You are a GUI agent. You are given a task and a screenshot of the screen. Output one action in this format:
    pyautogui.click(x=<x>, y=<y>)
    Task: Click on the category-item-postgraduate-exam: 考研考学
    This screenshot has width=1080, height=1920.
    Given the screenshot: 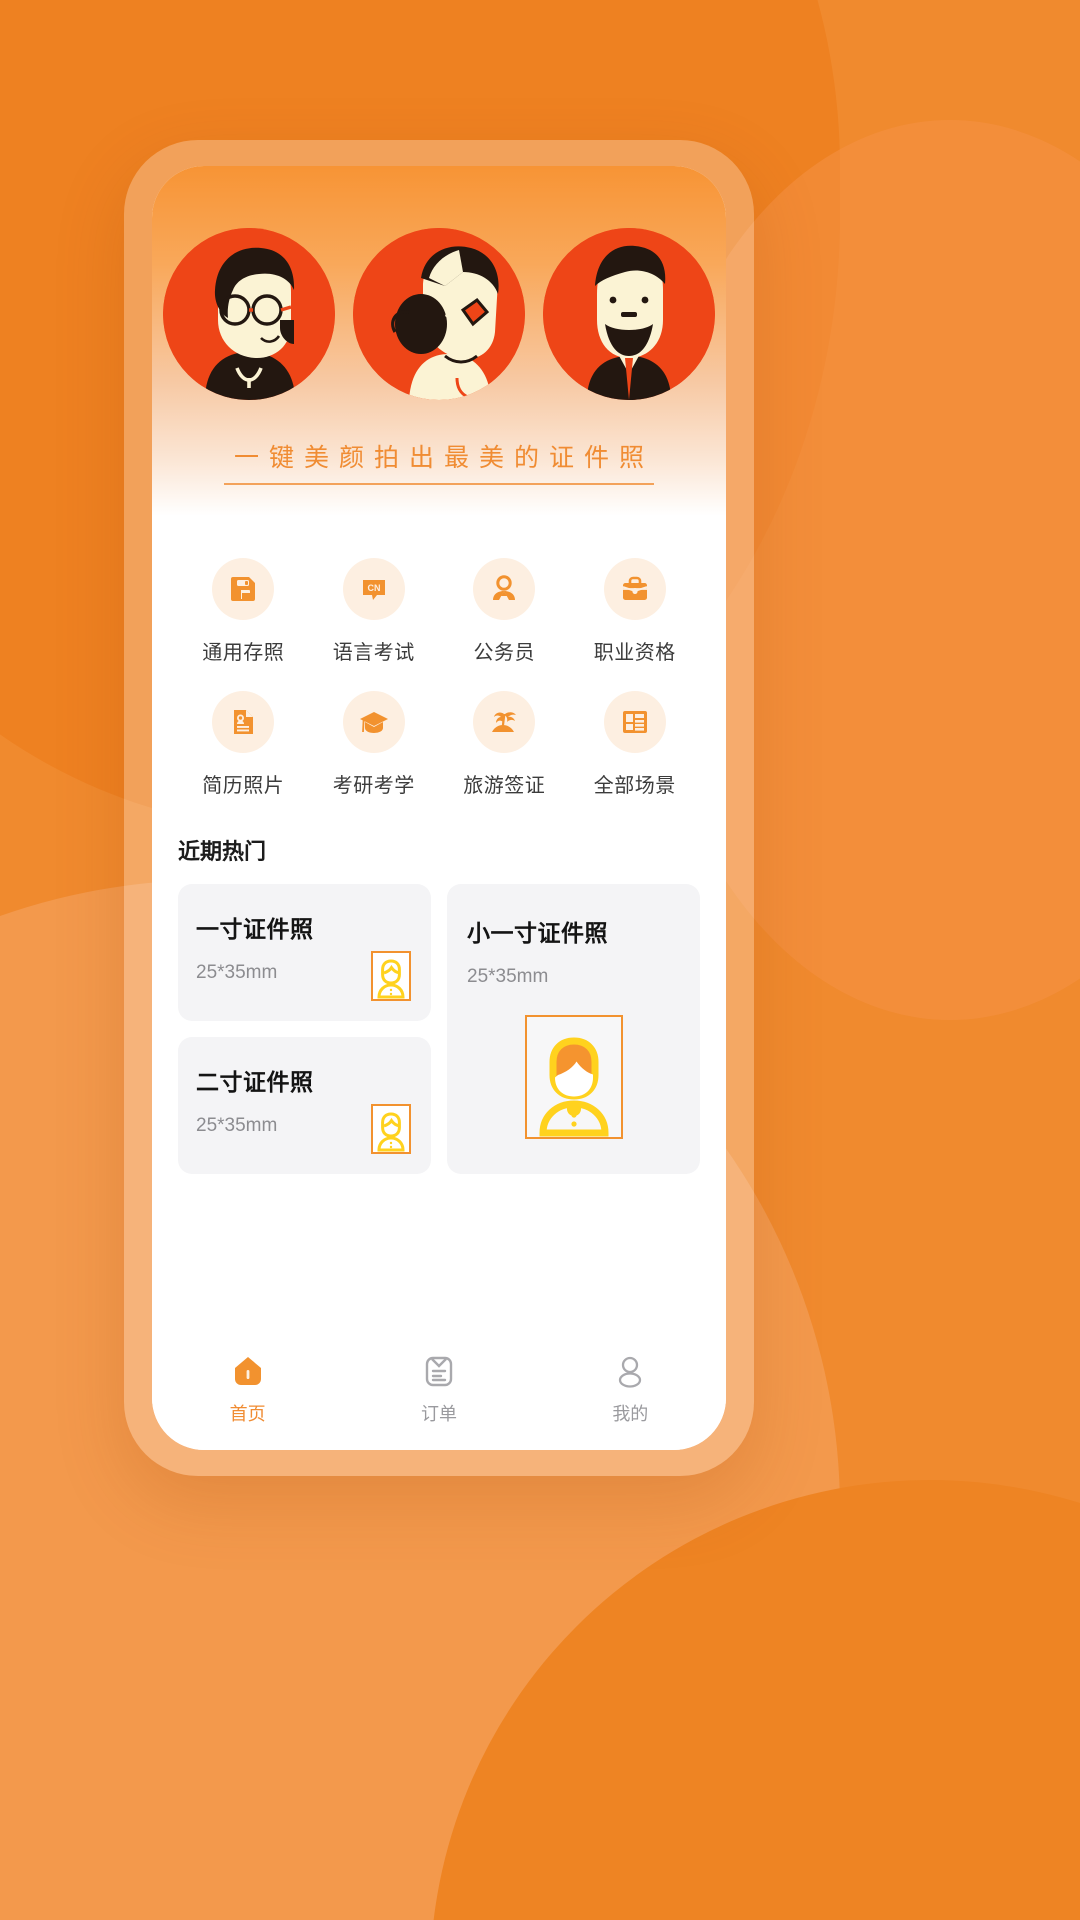 What is the action you would take?
    pyautogui.click(x=374, y=744)
    